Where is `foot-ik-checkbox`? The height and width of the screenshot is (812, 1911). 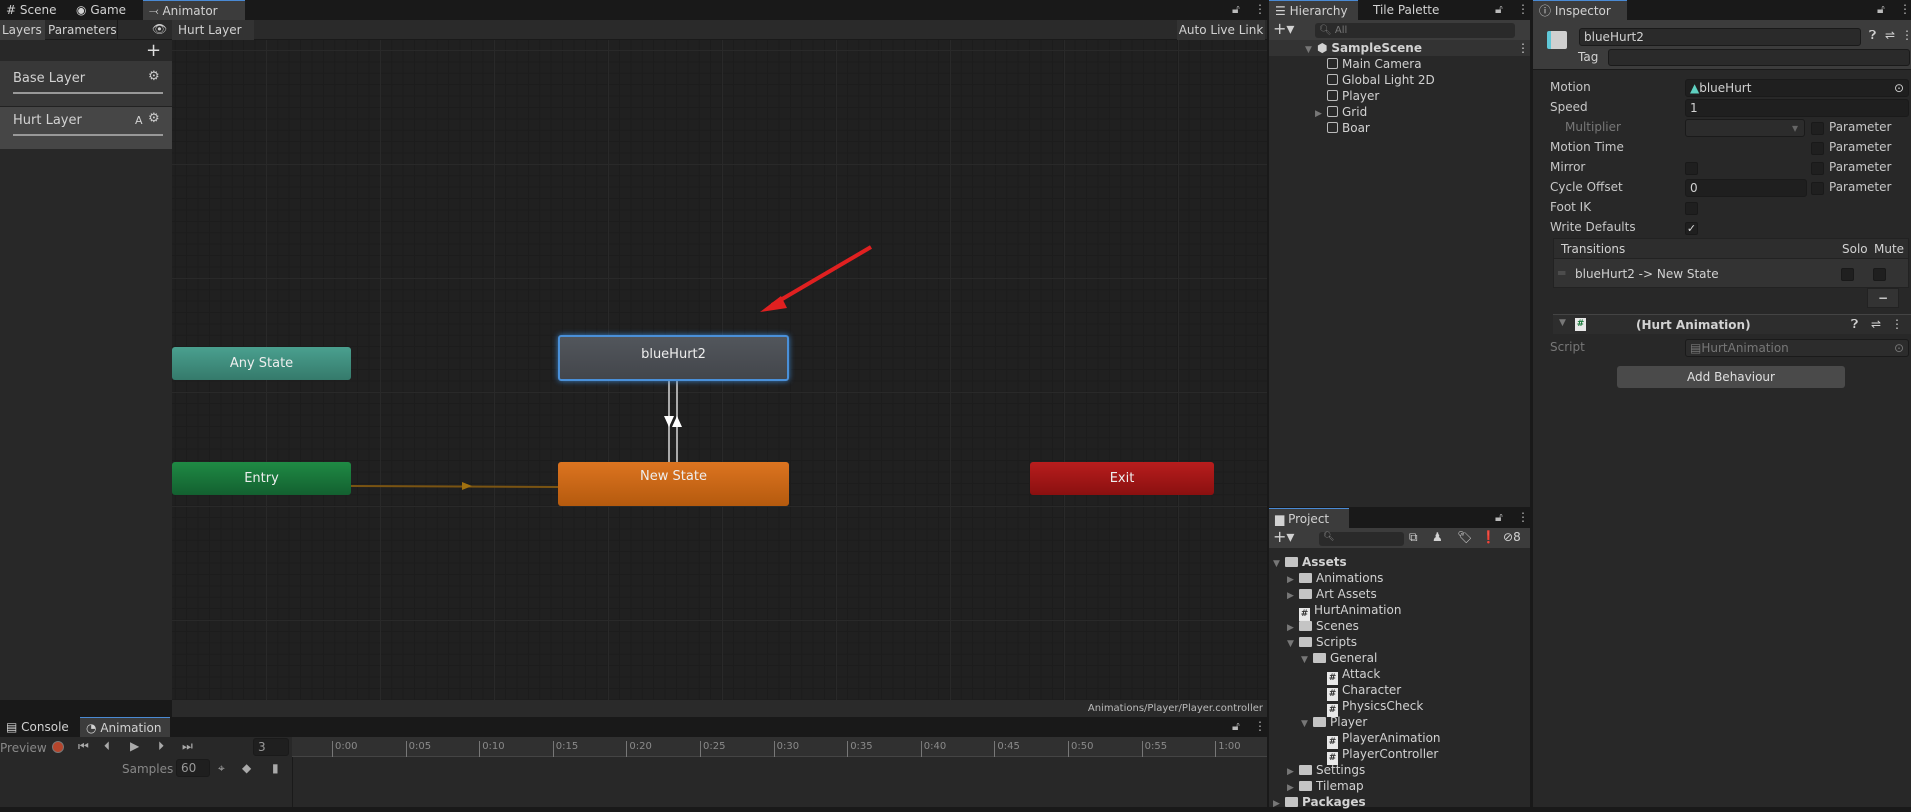
foot-ik-checkbox is located at coordinates (1691, 208).